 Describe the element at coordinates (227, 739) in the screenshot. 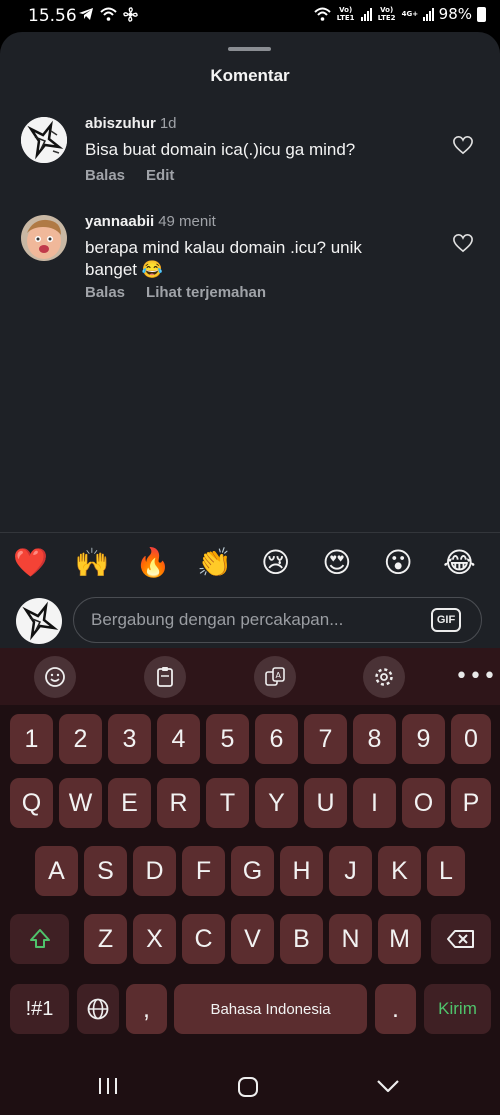

I see `key-5: 5` at that location.